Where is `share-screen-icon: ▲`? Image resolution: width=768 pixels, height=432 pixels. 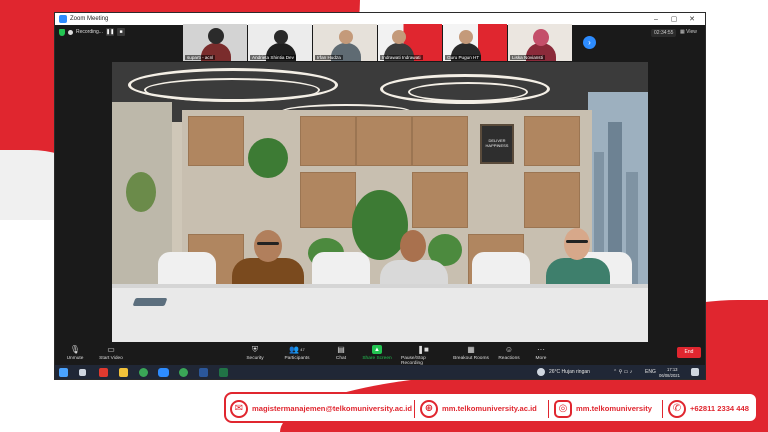
share-screen-icon: ▲ is located at coordinates (377, 349).